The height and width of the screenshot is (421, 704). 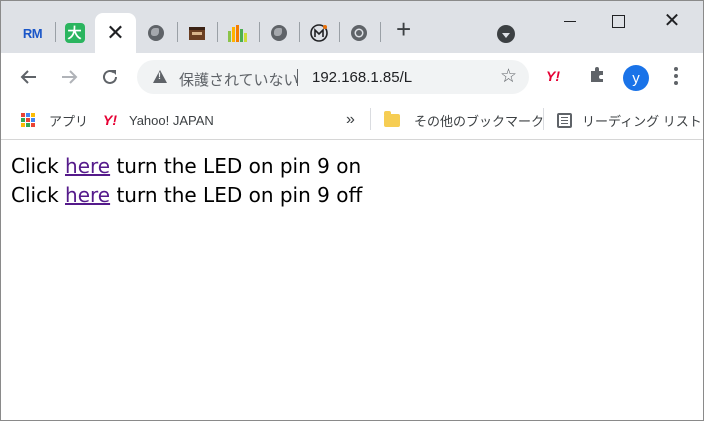 I want to click on toolbar: 保護されていない 192.168.1.85/L ☆ Y! y, so click(x=352, y=77).